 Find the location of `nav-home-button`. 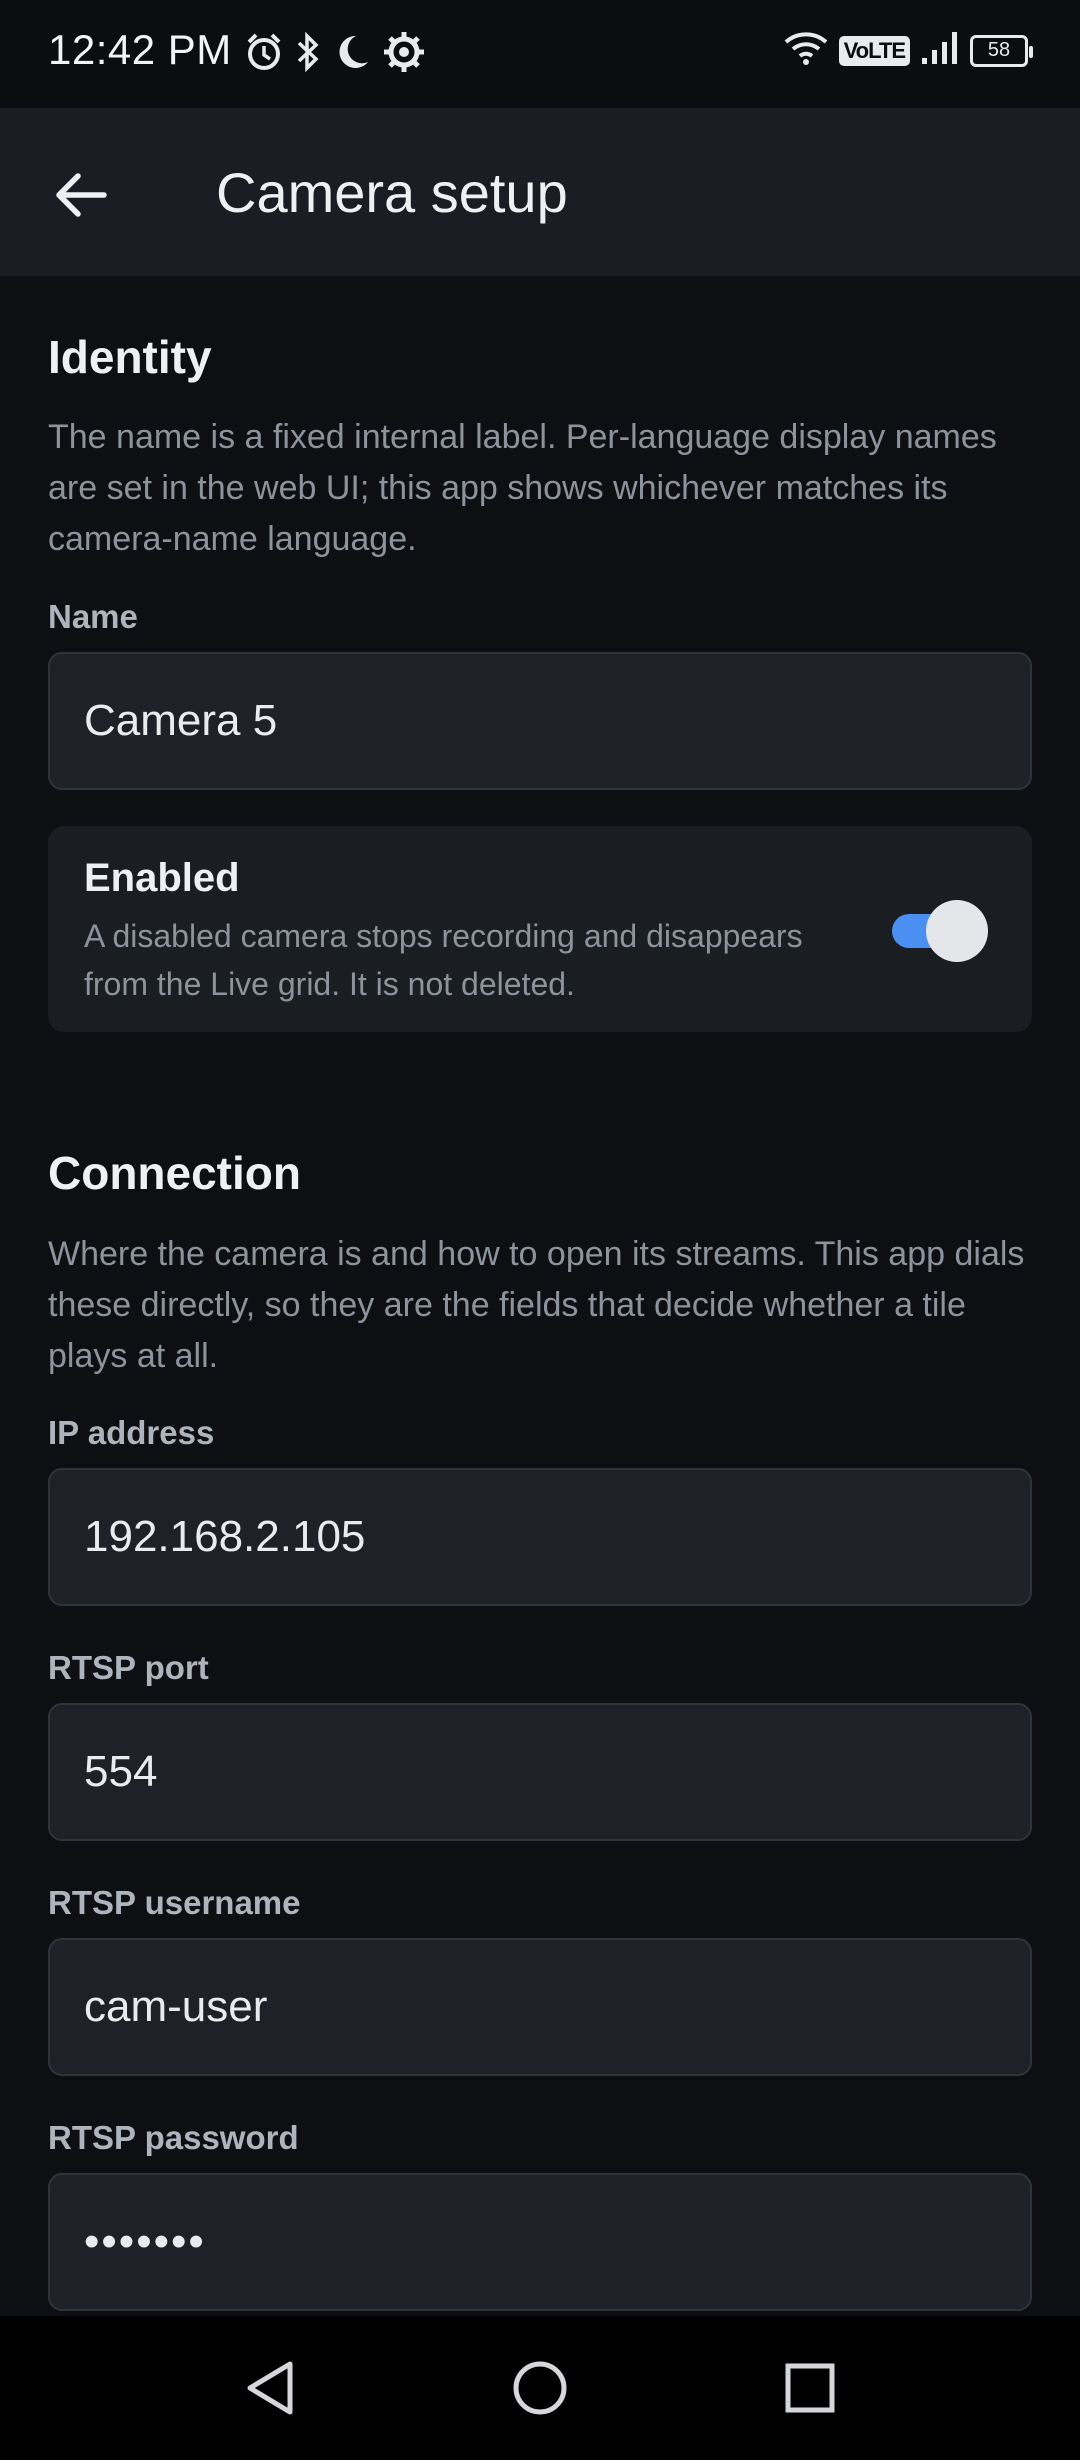

nav-home-button is located at coordinates (540, 2388).